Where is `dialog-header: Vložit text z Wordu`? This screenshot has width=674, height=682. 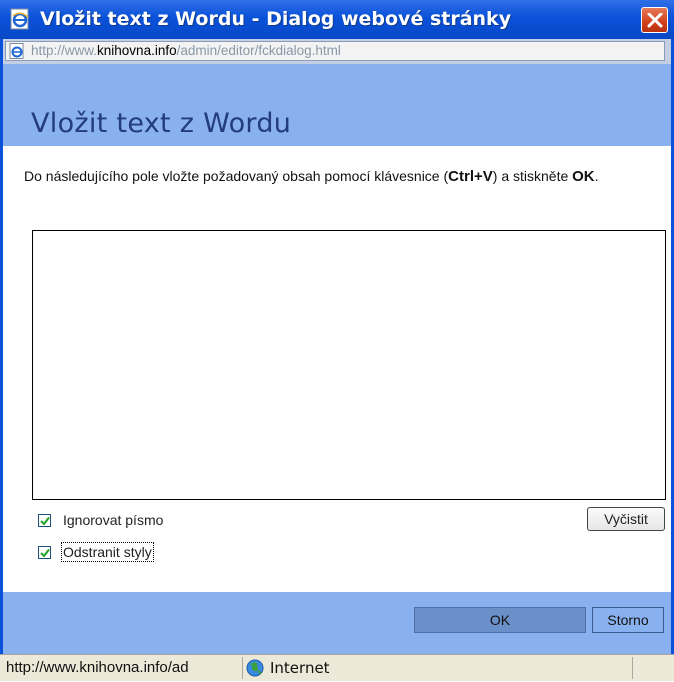 dialog-header: Vložit text z Wordu is located at coordinates (337, 105).